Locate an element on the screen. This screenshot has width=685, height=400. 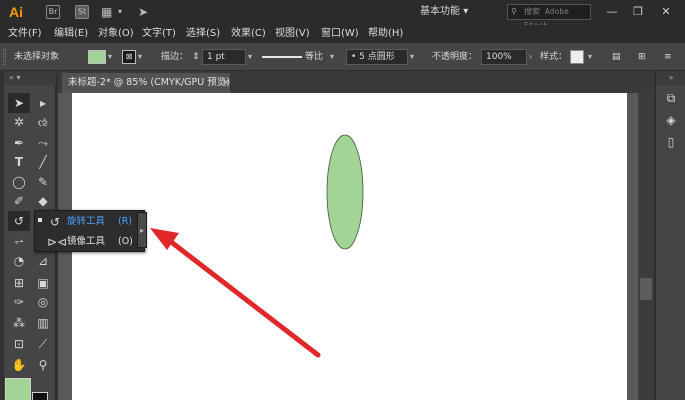
flyout-item-reflect: ⊳⊲ 镜像工具 (O) is located at coordinates (90, 242).